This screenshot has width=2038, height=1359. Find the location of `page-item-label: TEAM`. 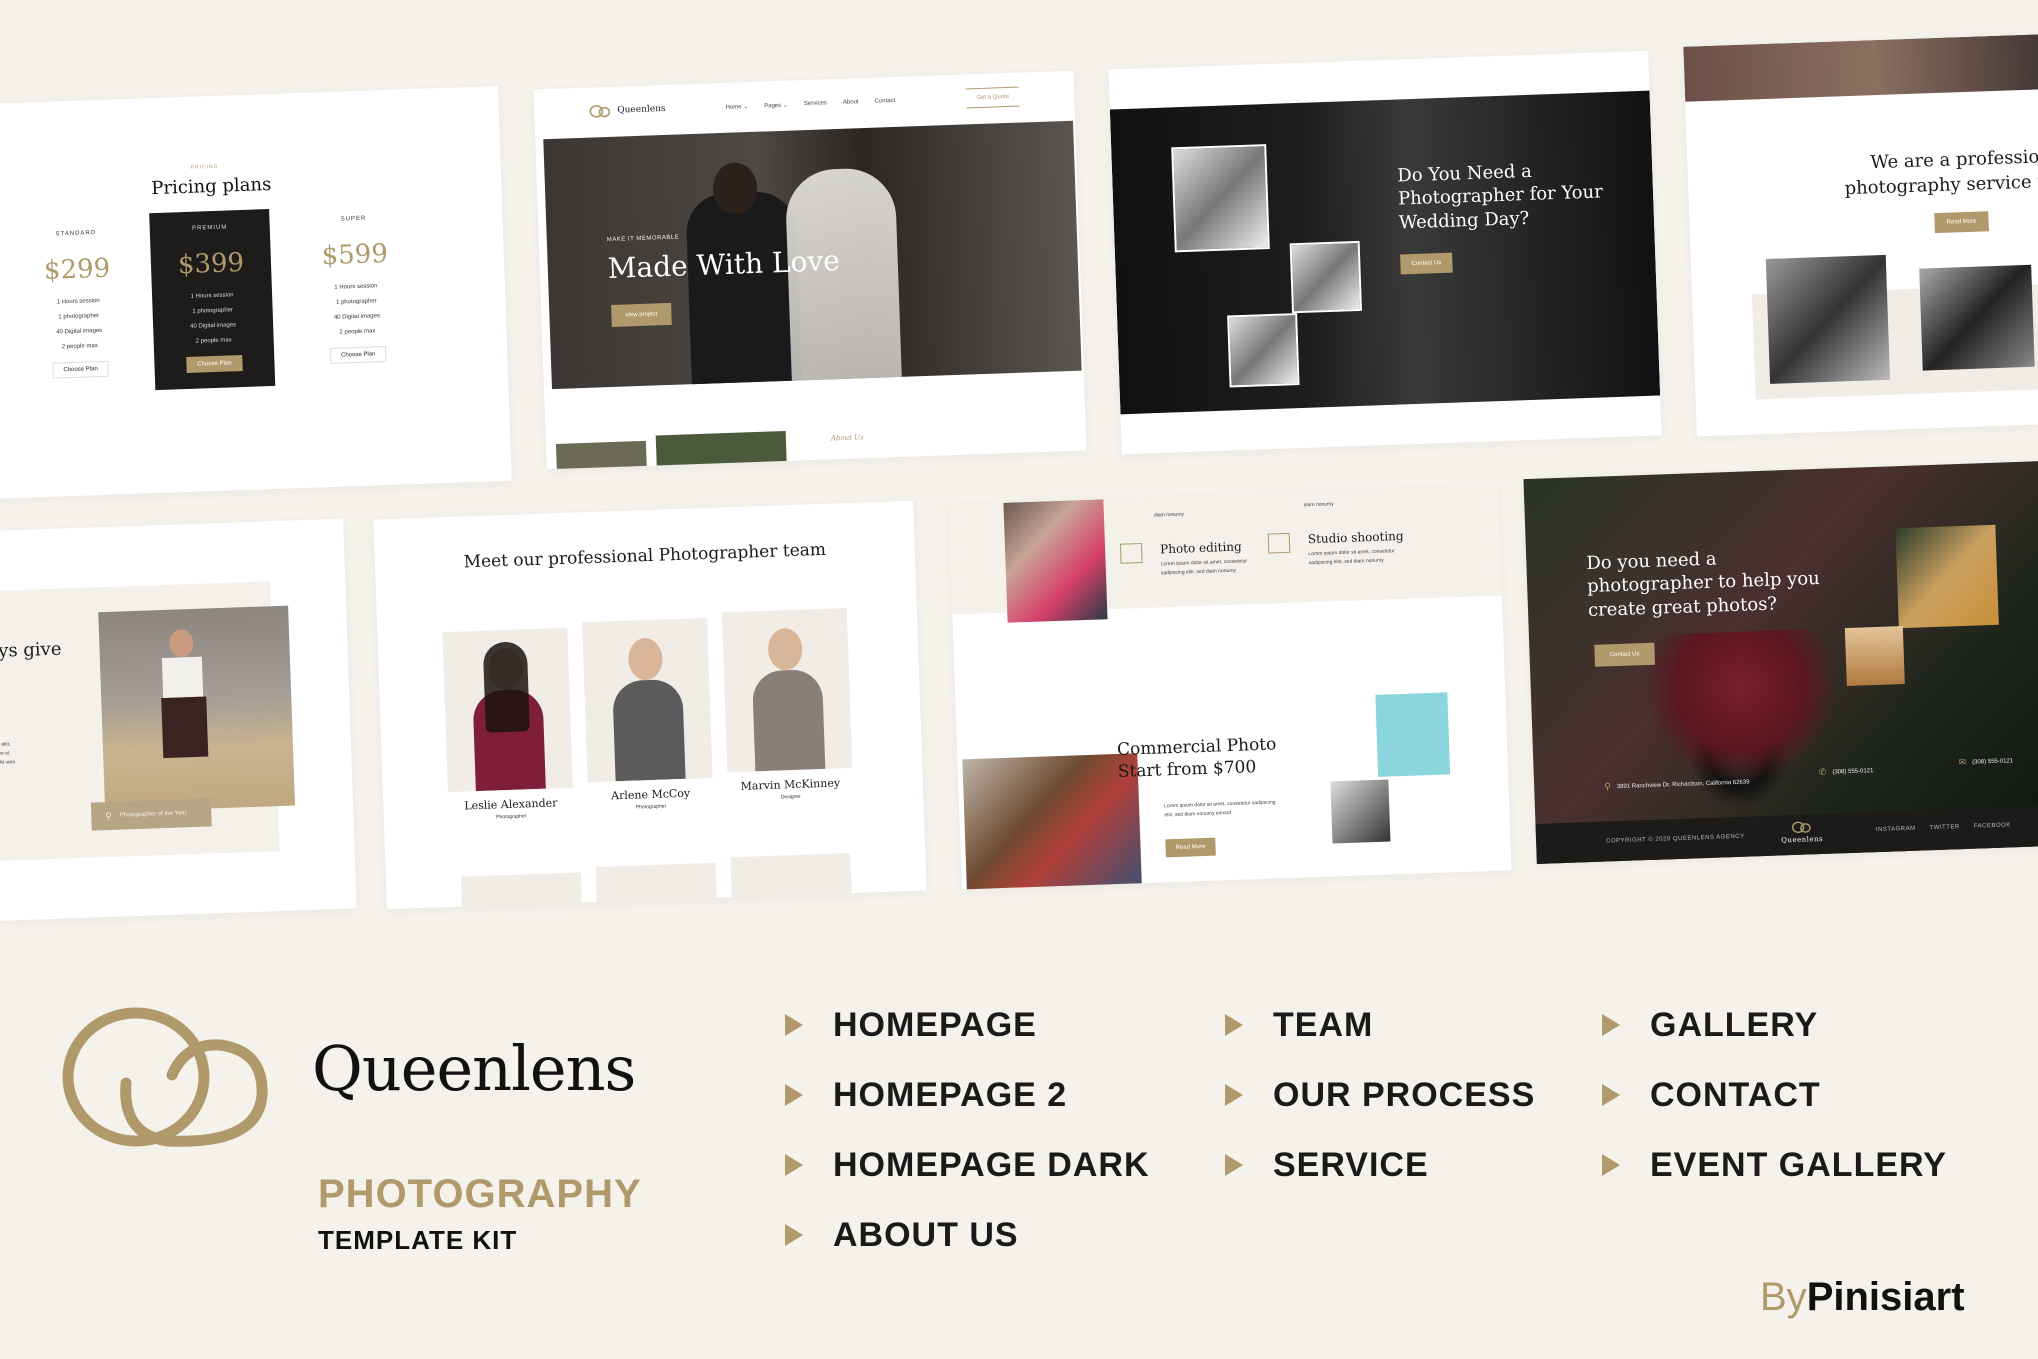

page-item-label: TEAM is located at coordinates (1323, 1024).